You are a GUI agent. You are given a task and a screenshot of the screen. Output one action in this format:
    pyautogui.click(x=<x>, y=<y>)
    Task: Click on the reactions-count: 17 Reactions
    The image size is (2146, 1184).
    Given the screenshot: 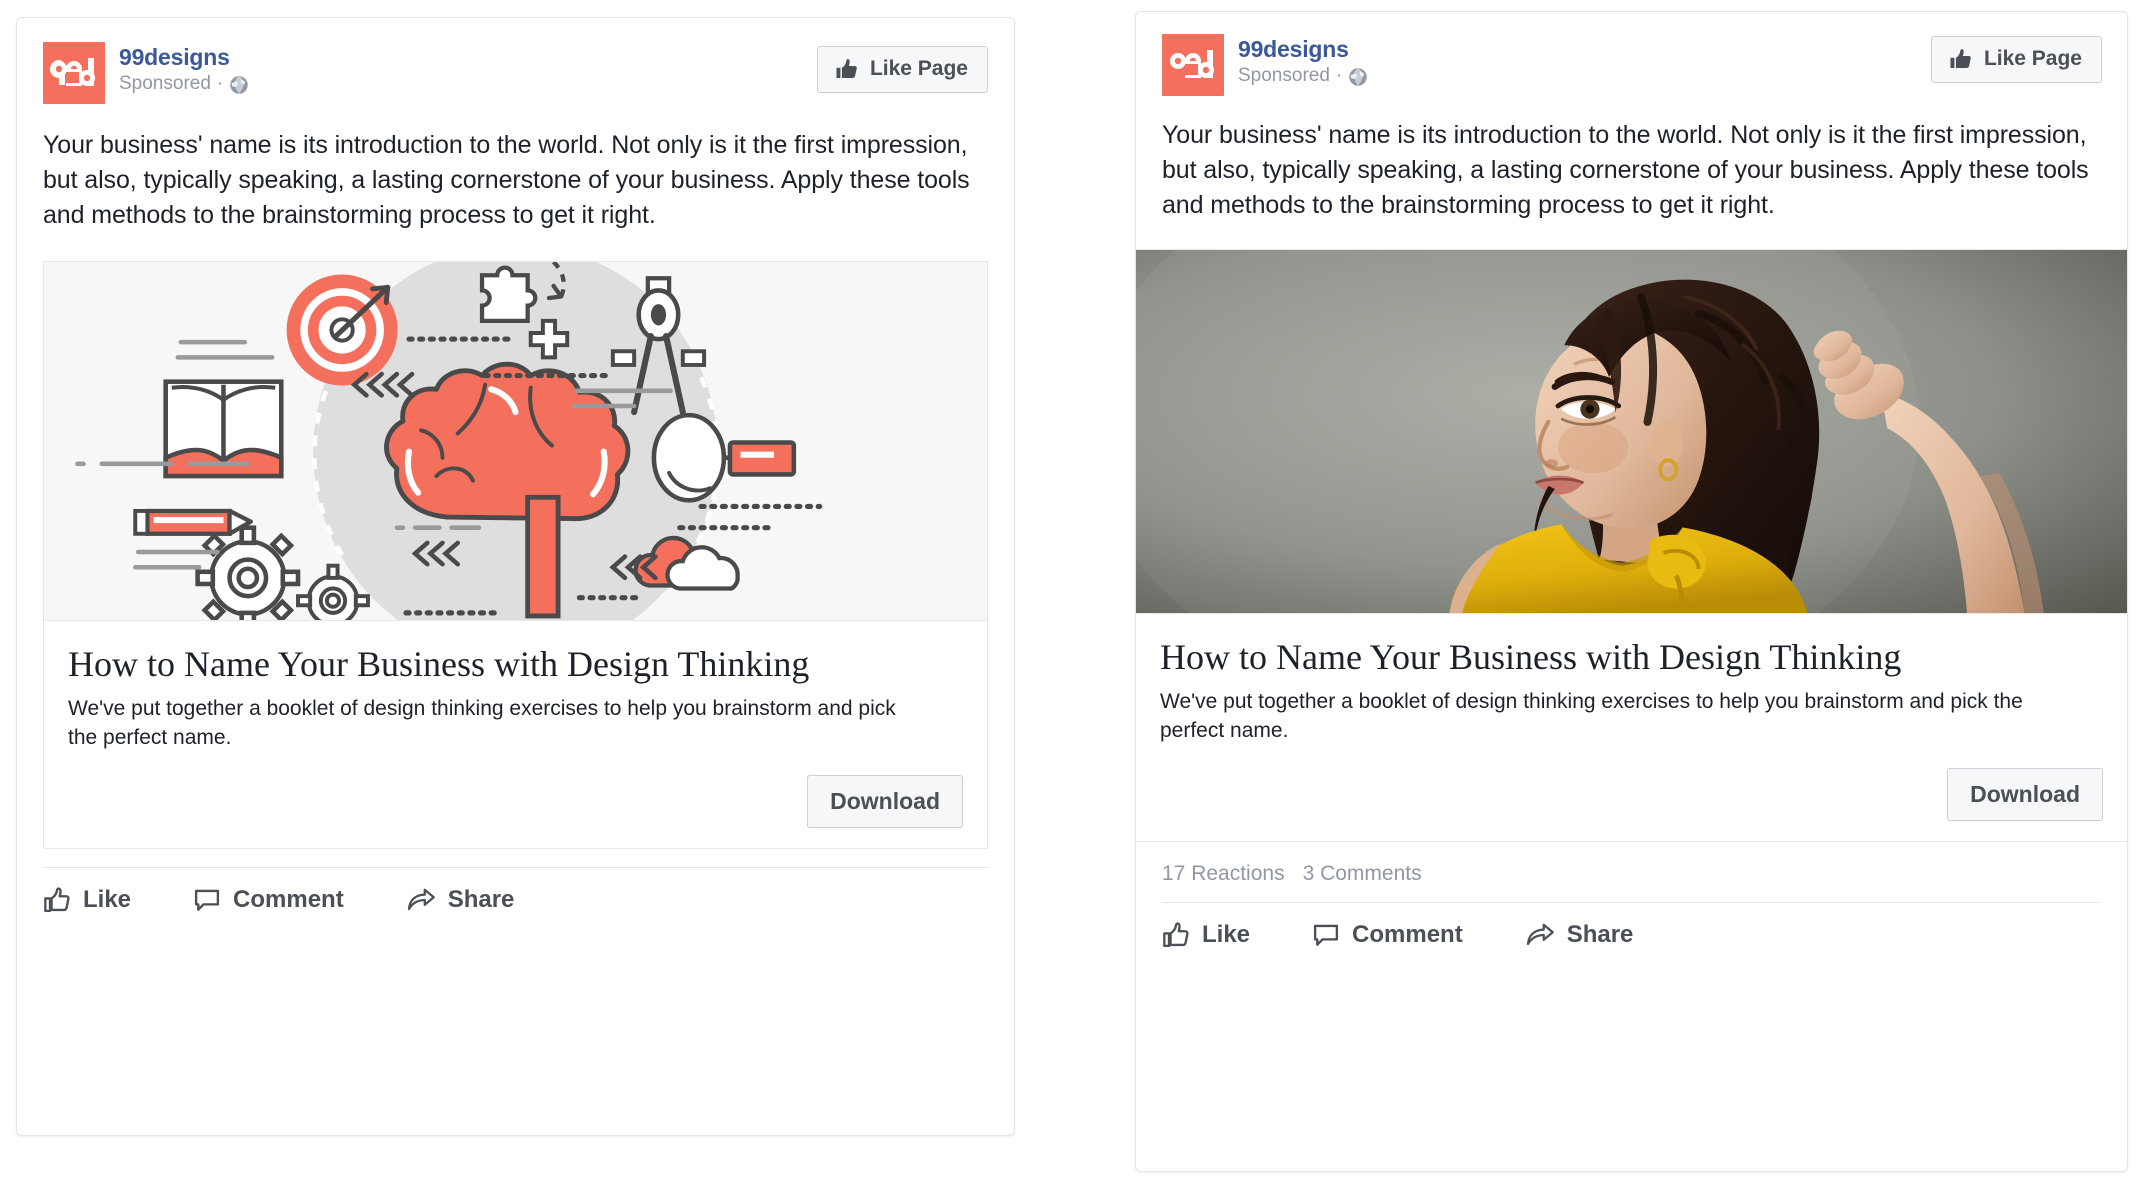 What is the action you would take?
    pyautogui.click(x=1223, y=874)
    